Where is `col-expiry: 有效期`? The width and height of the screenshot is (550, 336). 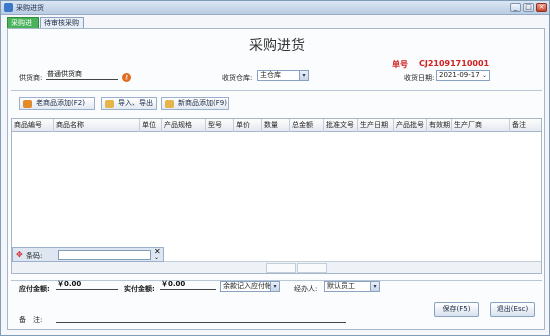 col-expiry: 有效期 is located at coordinates (439, 125).